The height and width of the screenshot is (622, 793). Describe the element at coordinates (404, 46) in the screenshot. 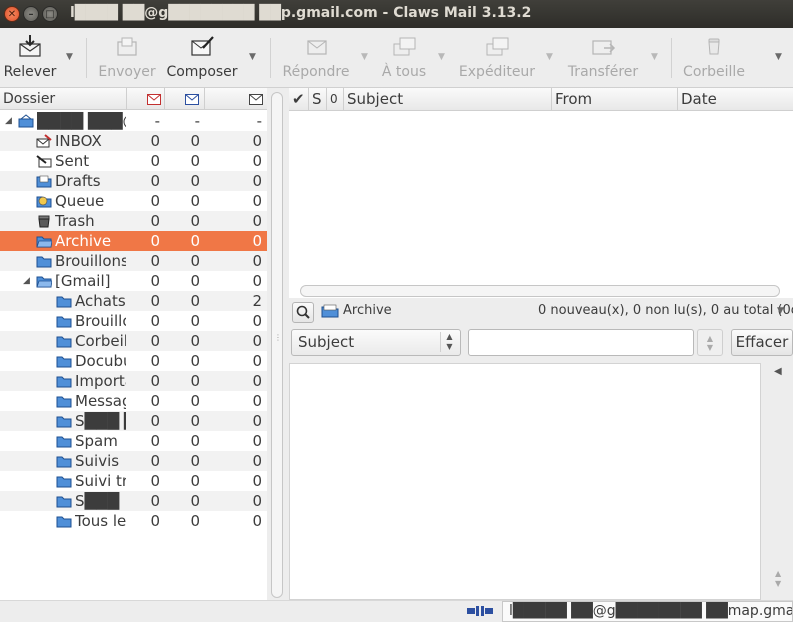

I see `reply-all-icon` at that location.